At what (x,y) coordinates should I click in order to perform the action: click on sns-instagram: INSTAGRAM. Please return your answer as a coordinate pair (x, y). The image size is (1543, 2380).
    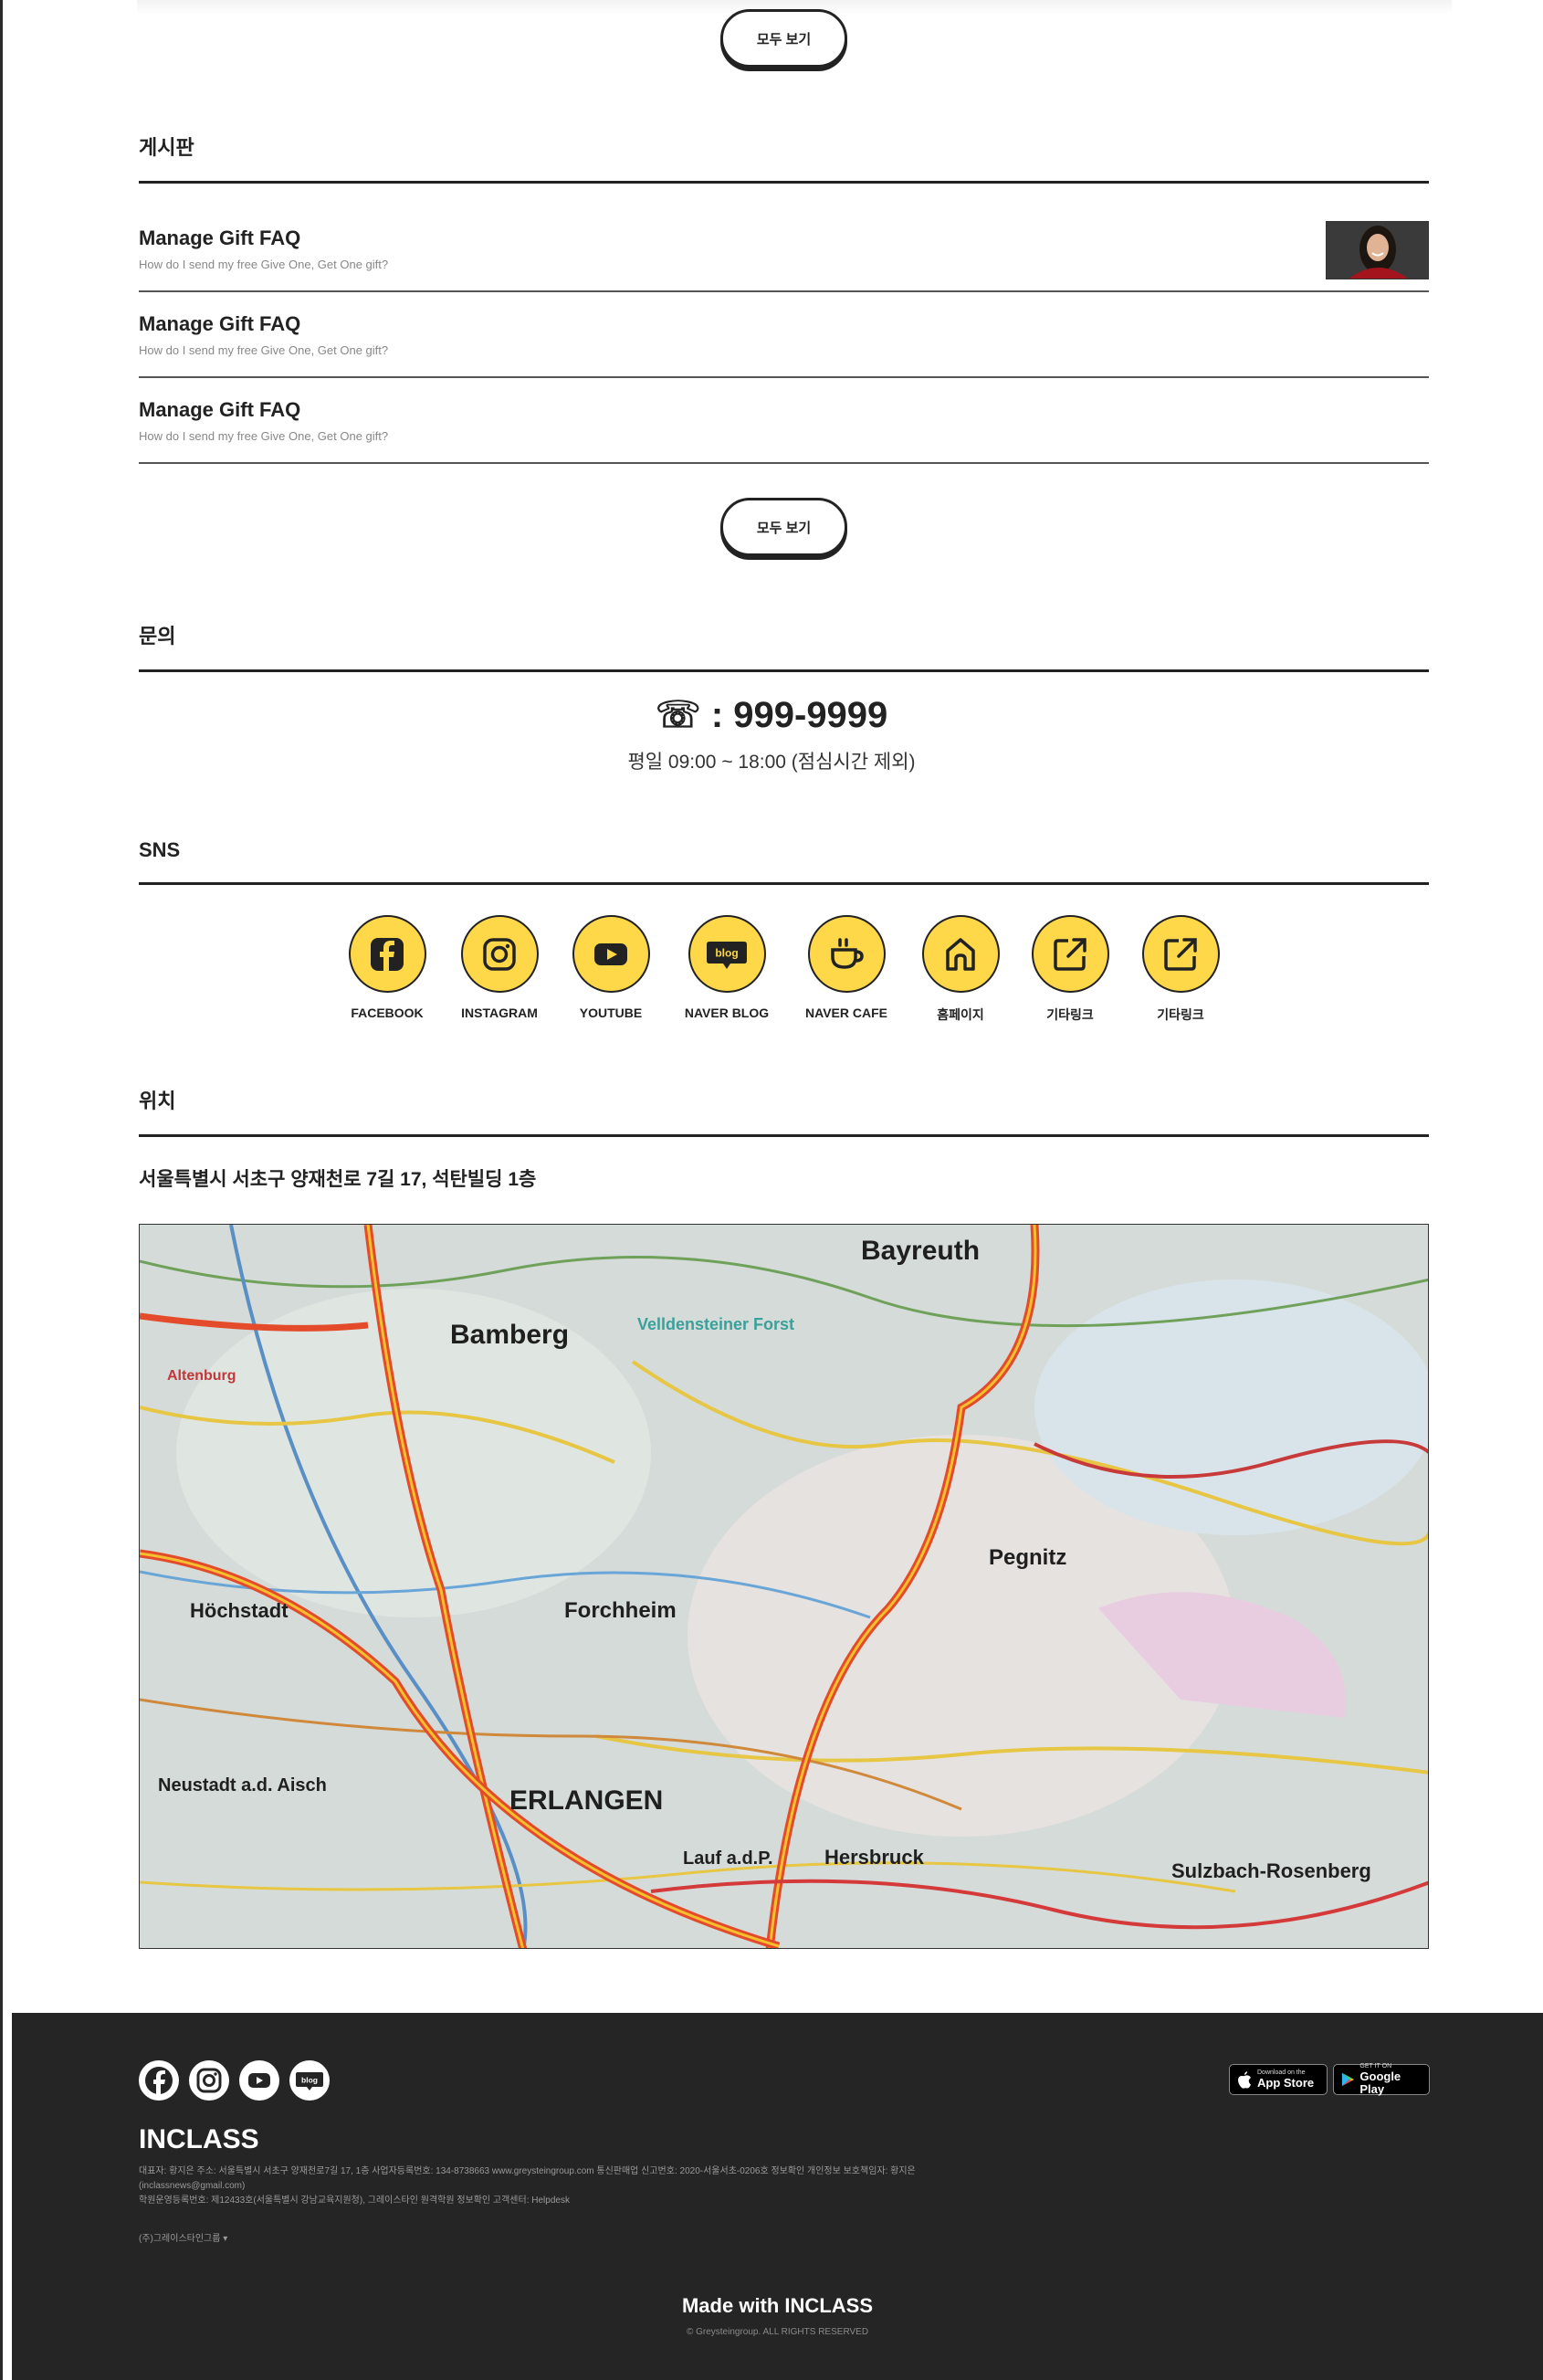
    Looking at the image, I should click on (500, 967).